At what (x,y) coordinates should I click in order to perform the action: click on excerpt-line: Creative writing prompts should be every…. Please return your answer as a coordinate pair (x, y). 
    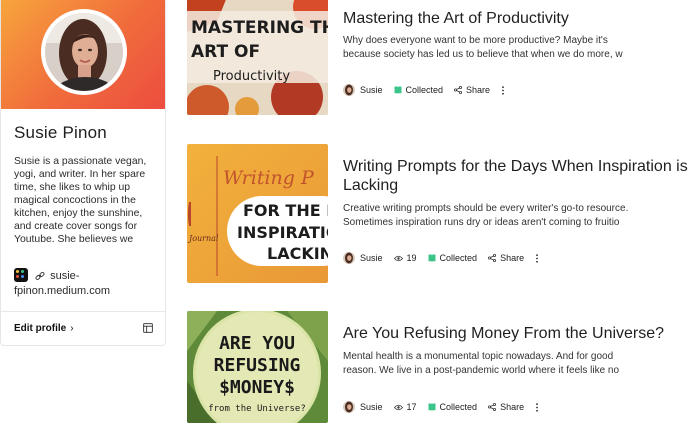
    Looking at the image, I should click on (486, 208).